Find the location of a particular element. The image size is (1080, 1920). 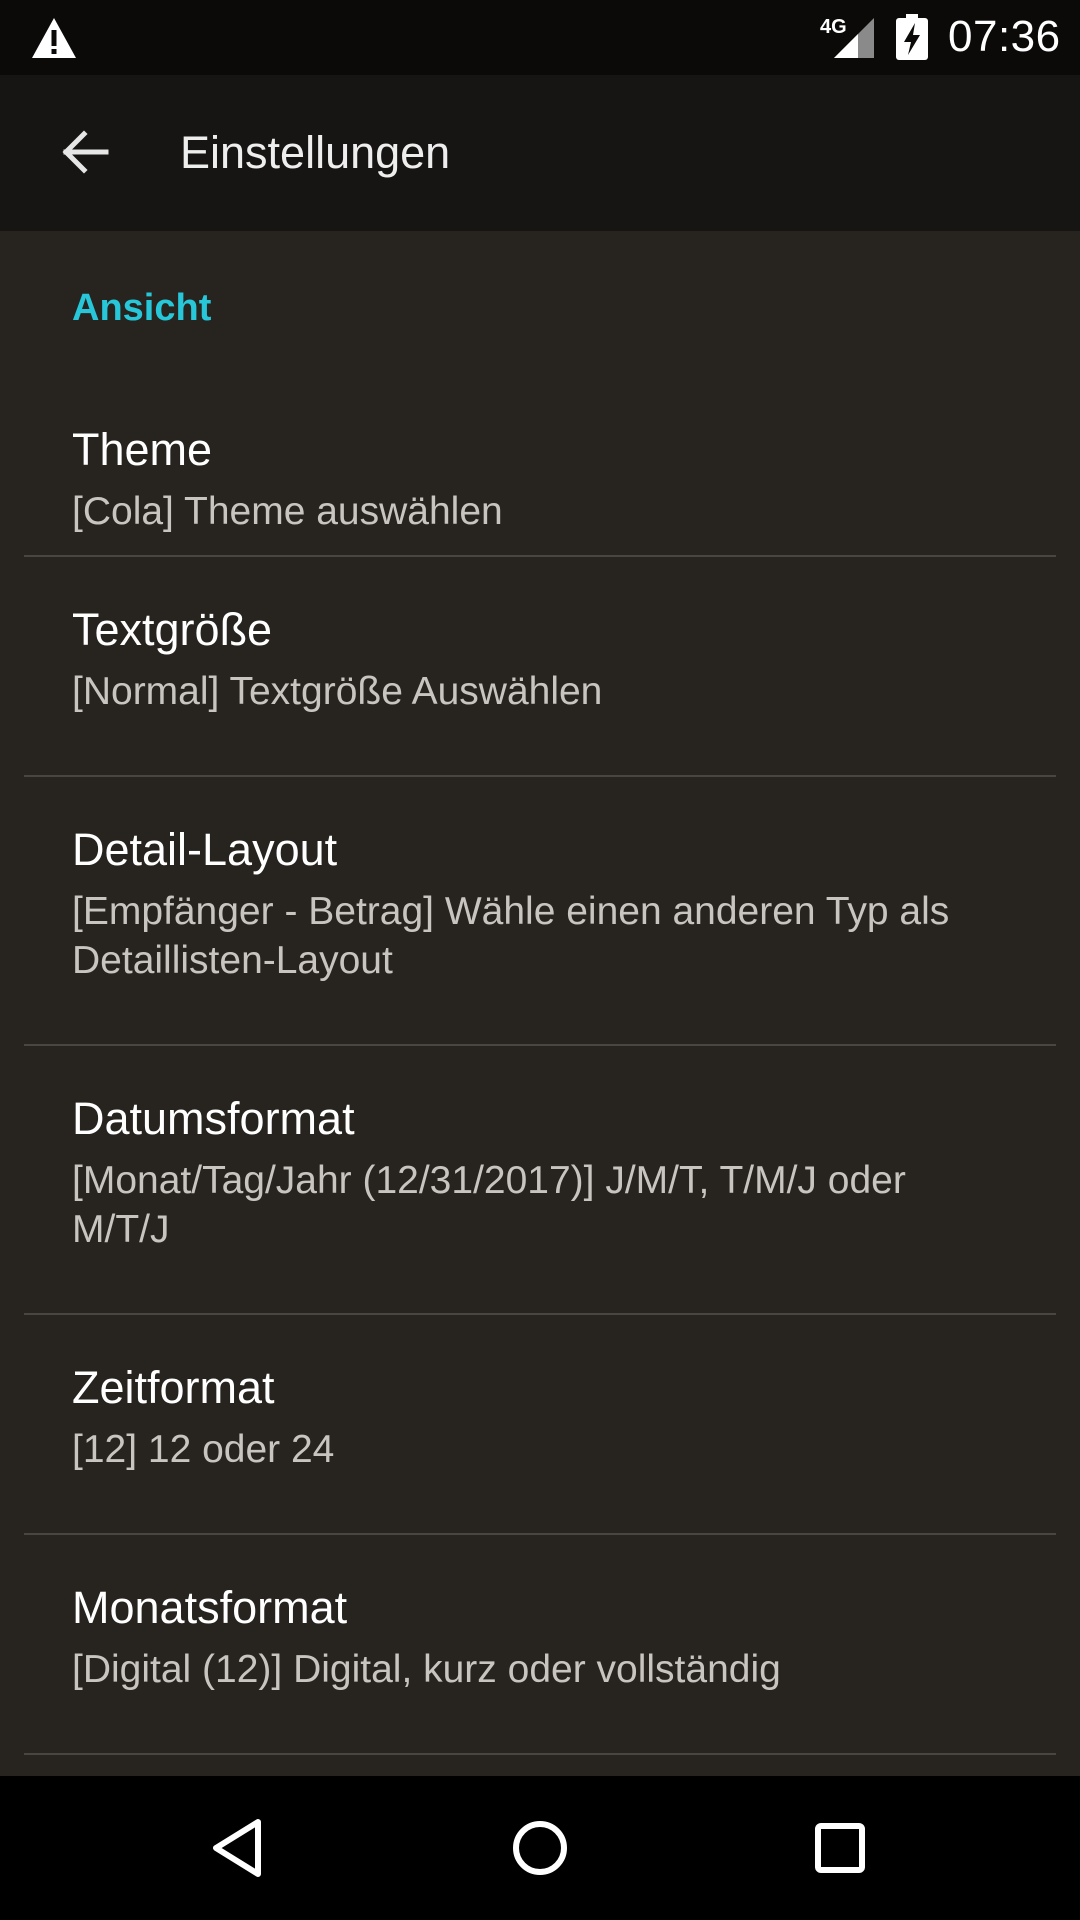

arrow-back-icon is located at coordinates (85, 152).